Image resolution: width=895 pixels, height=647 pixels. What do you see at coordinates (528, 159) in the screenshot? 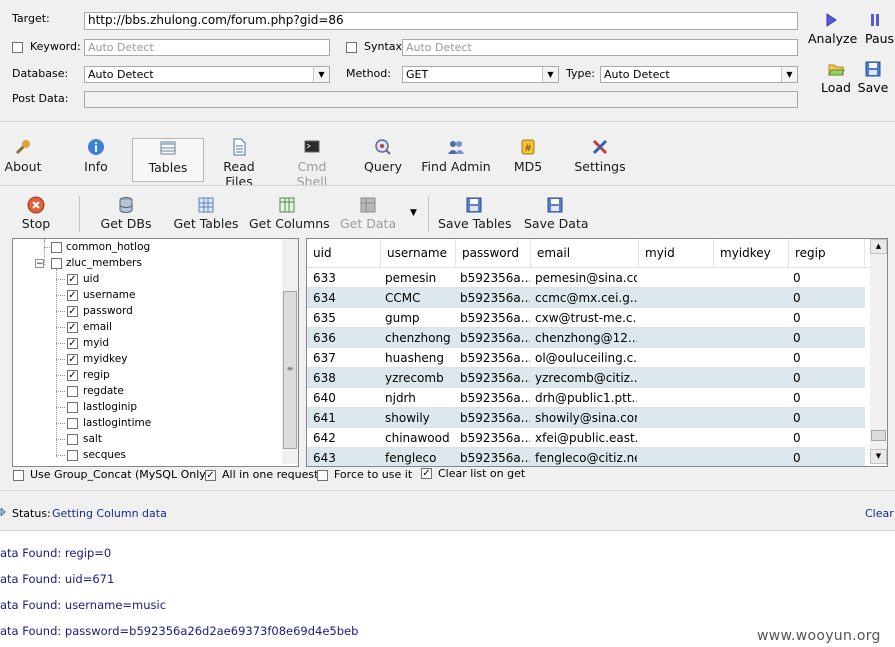
I see `tab-md5: # MD5` at bounding box center [528, 159].